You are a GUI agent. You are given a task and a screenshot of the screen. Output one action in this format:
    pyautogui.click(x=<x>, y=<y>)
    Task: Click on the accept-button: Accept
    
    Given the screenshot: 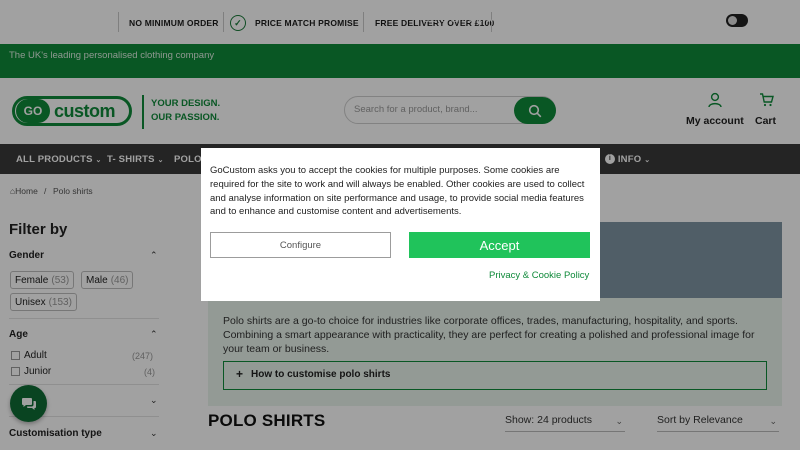 What is the action you would take?
    pyautogui.click(x=499, y=245)
    